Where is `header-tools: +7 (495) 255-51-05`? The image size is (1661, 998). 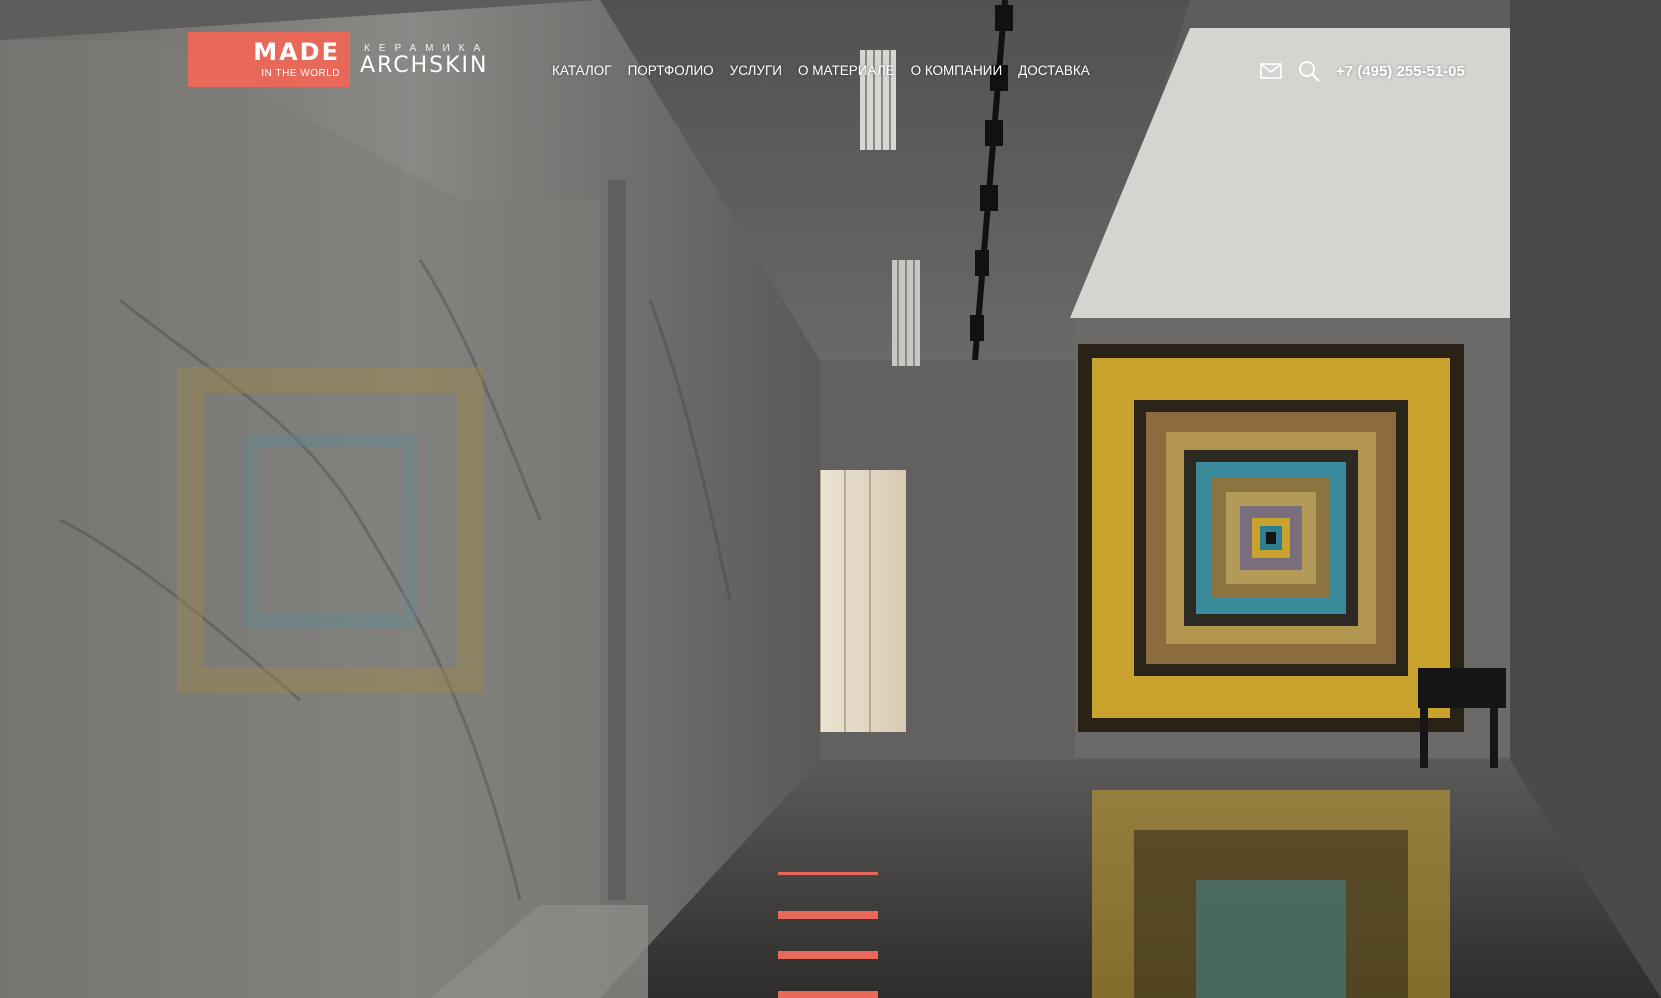
header-tools: +7 (495) 255-51-05 is located at coordinates (1361, 71).